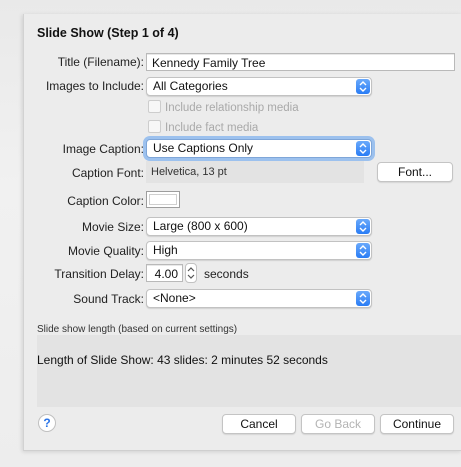  I want to click on images-to-include-popup: All Categories, so click(259, 86).